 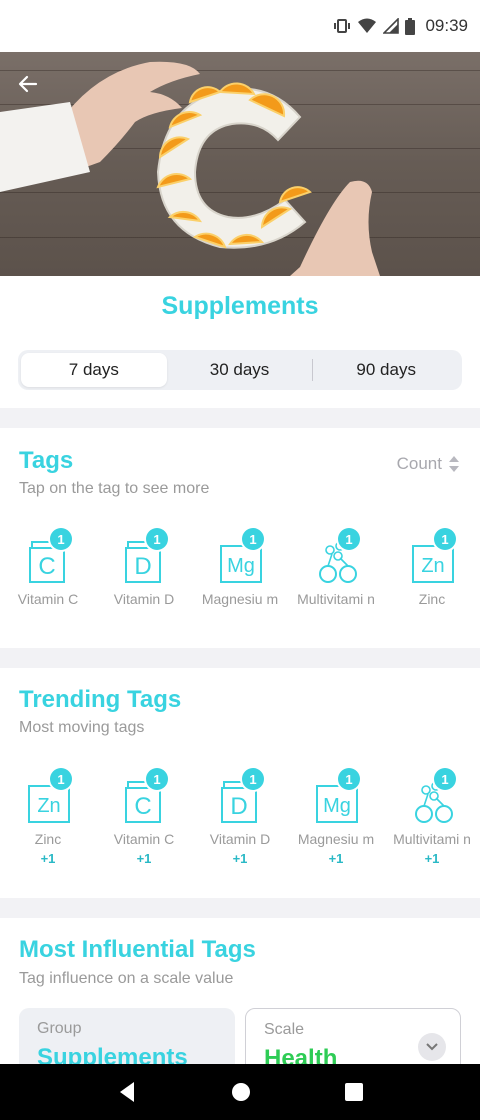 I want to click on influential-title: Most Influential Tags, so click(x=137, y=949).